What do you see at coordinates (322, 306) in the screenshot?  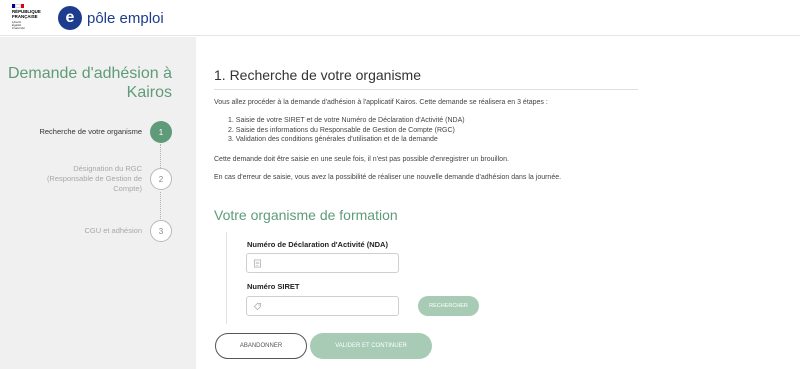 I see `siret-input` at bounding box center [322, 306].